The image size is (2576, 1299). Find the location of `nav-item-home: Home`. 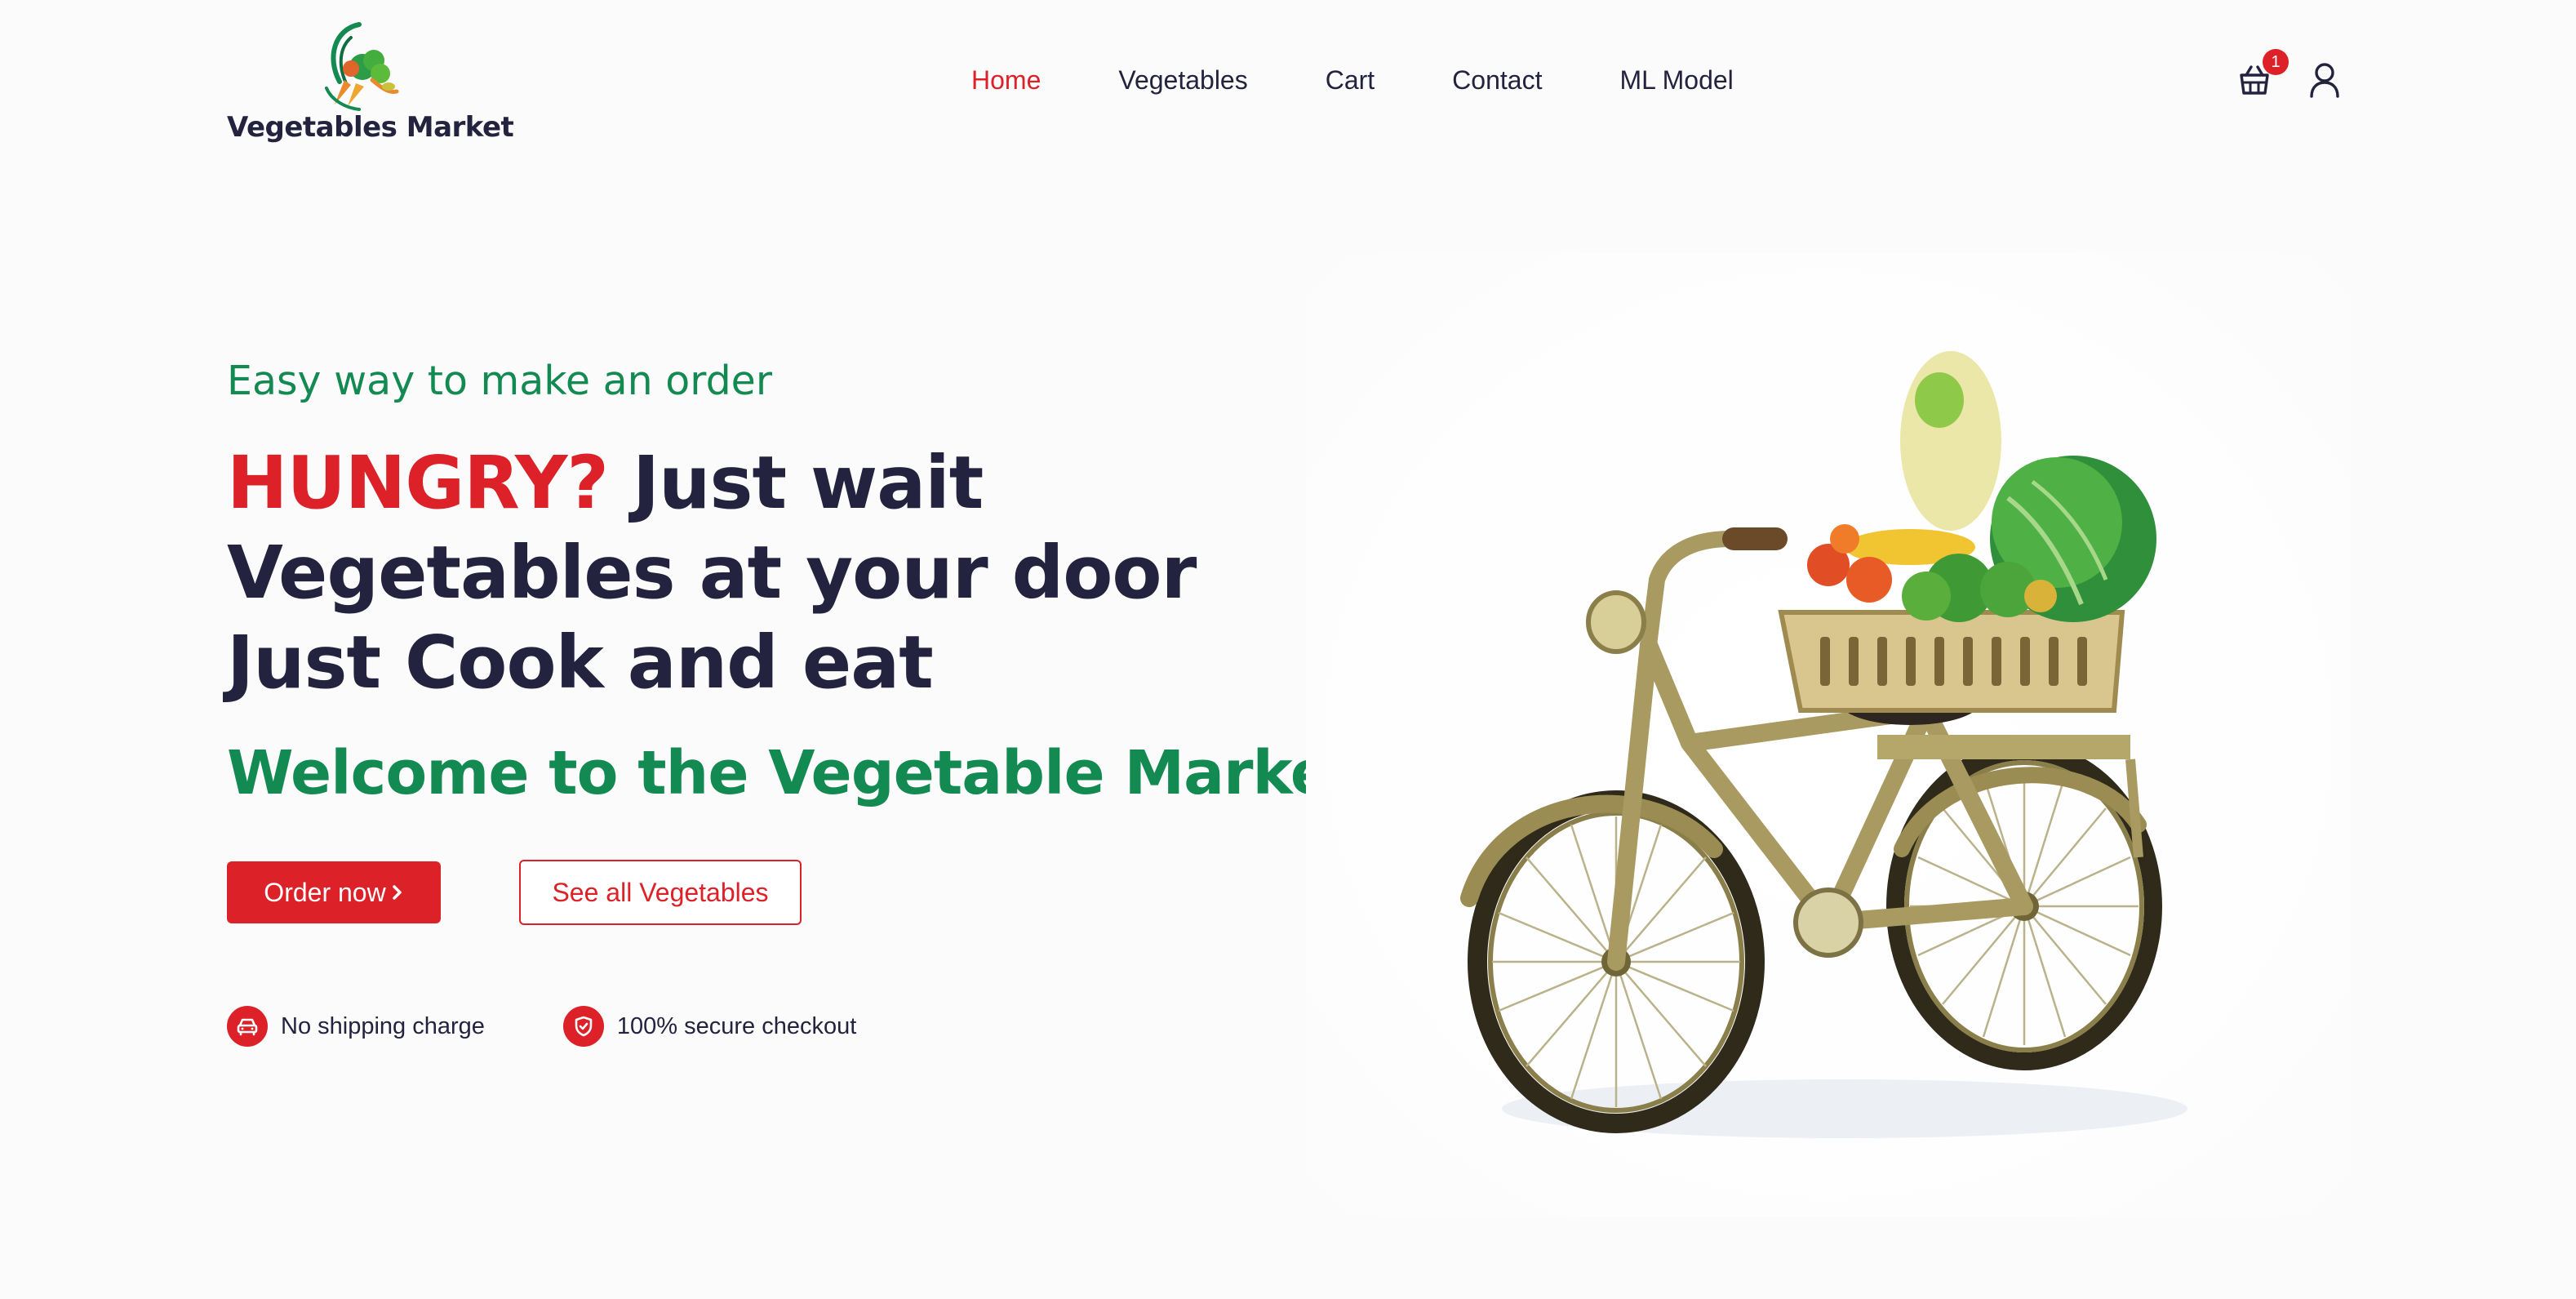

nav-item-home: Home is located at coordinates (1006, 80).